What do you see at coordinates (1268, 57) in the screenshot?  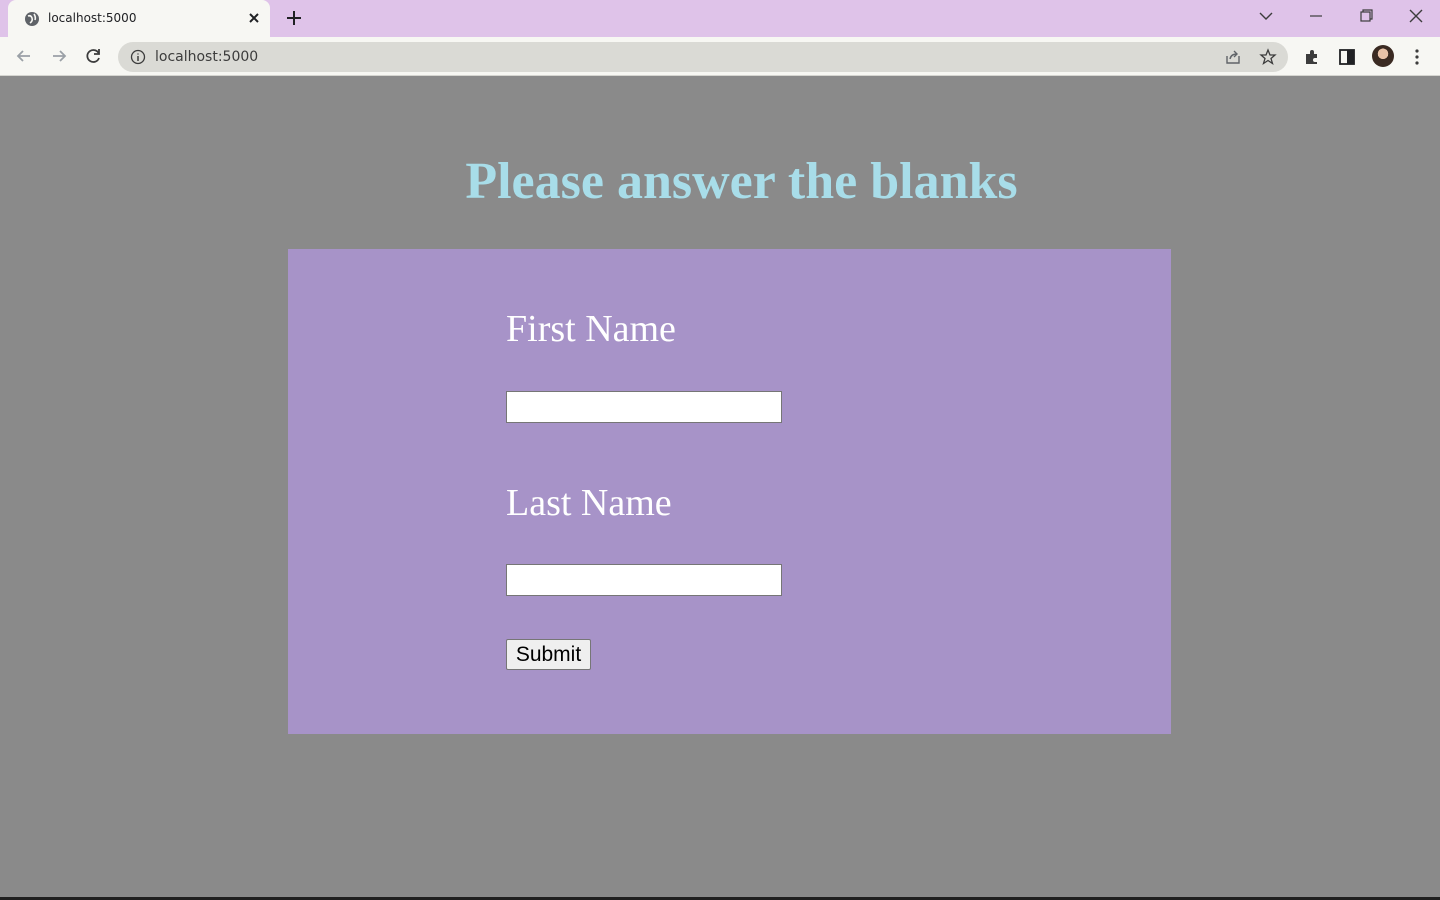 I see `bookmark-star-icon` at bounding box center [1268, 57].